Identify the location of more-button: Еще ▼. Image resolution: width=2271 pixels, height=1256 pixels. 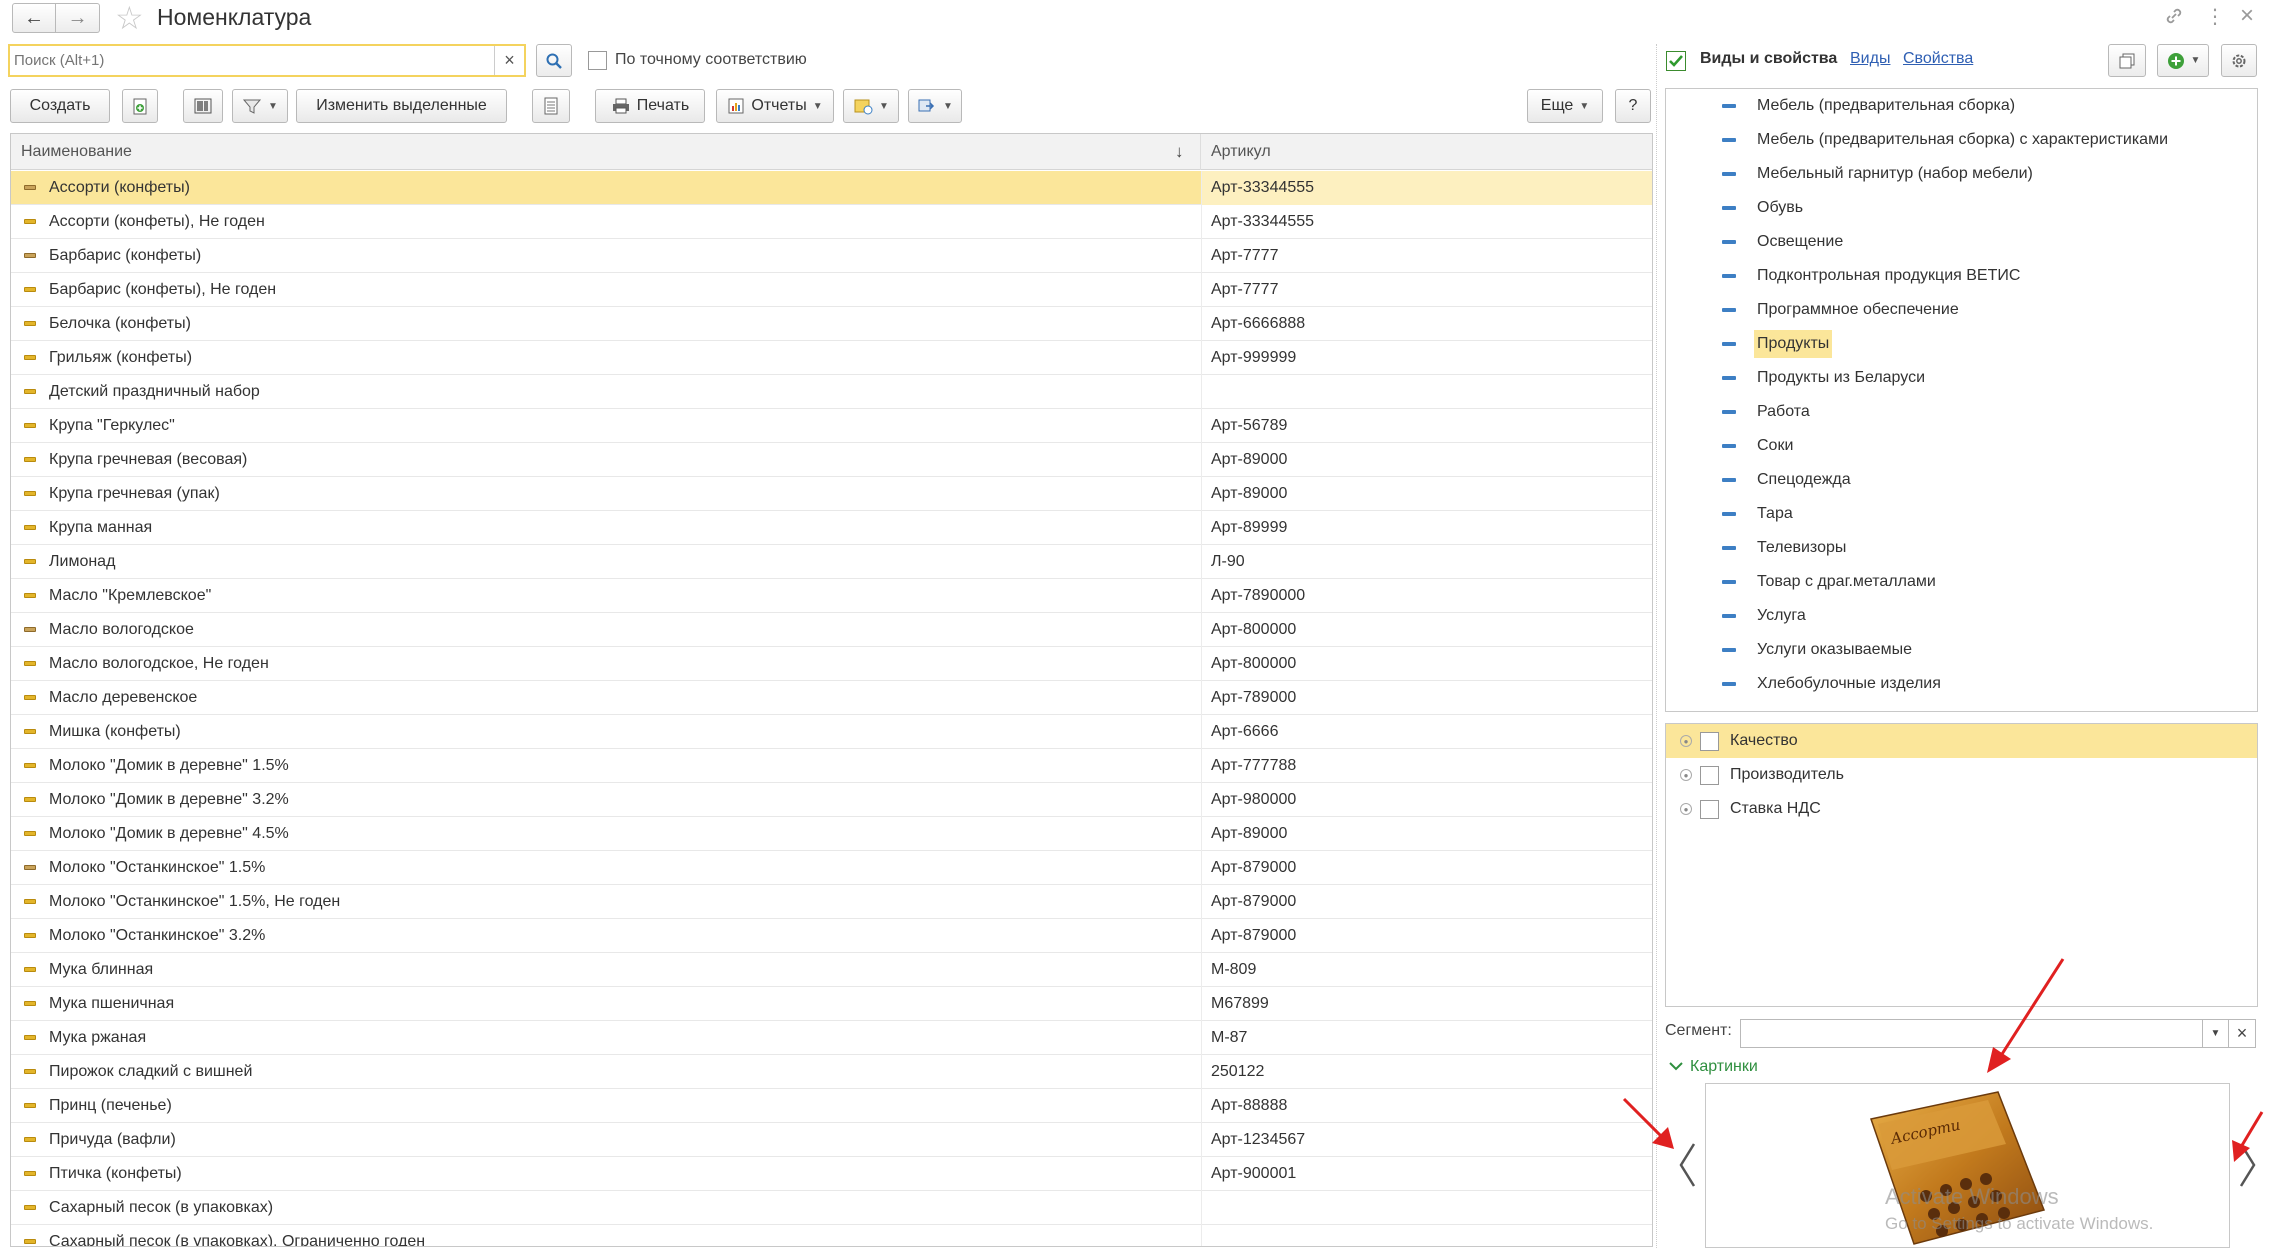
(1565, 106).